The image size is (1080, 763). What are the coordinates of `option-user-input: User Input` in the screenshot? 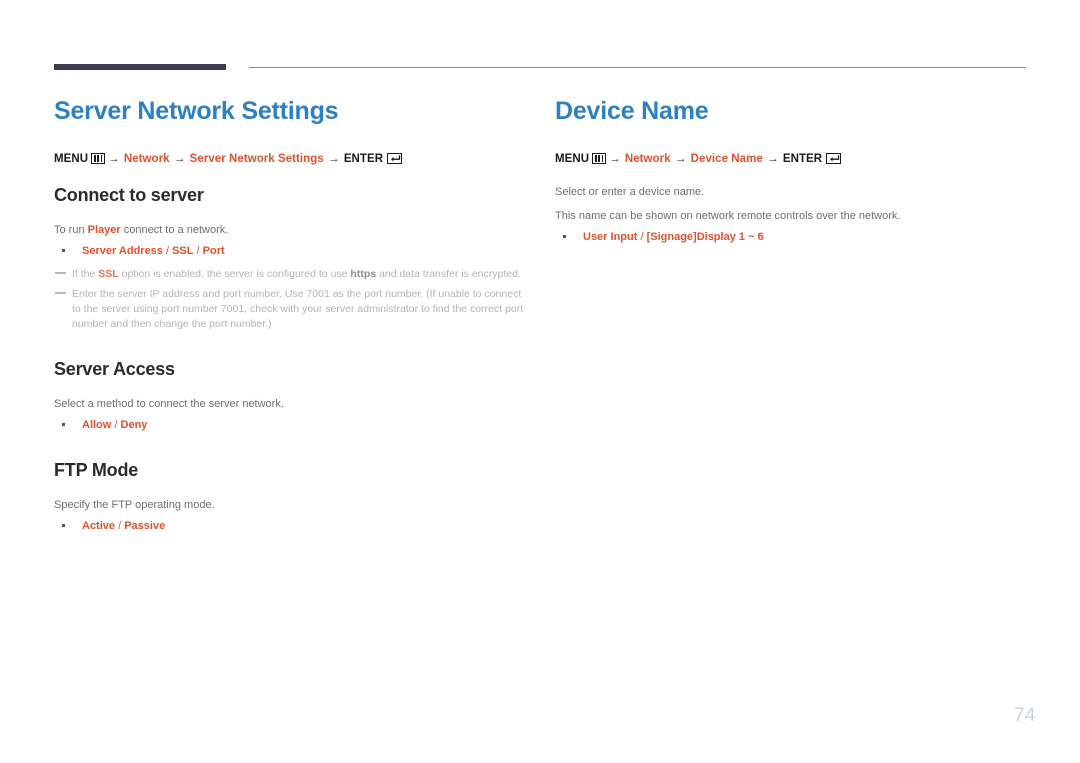 It's located at (610, 237).